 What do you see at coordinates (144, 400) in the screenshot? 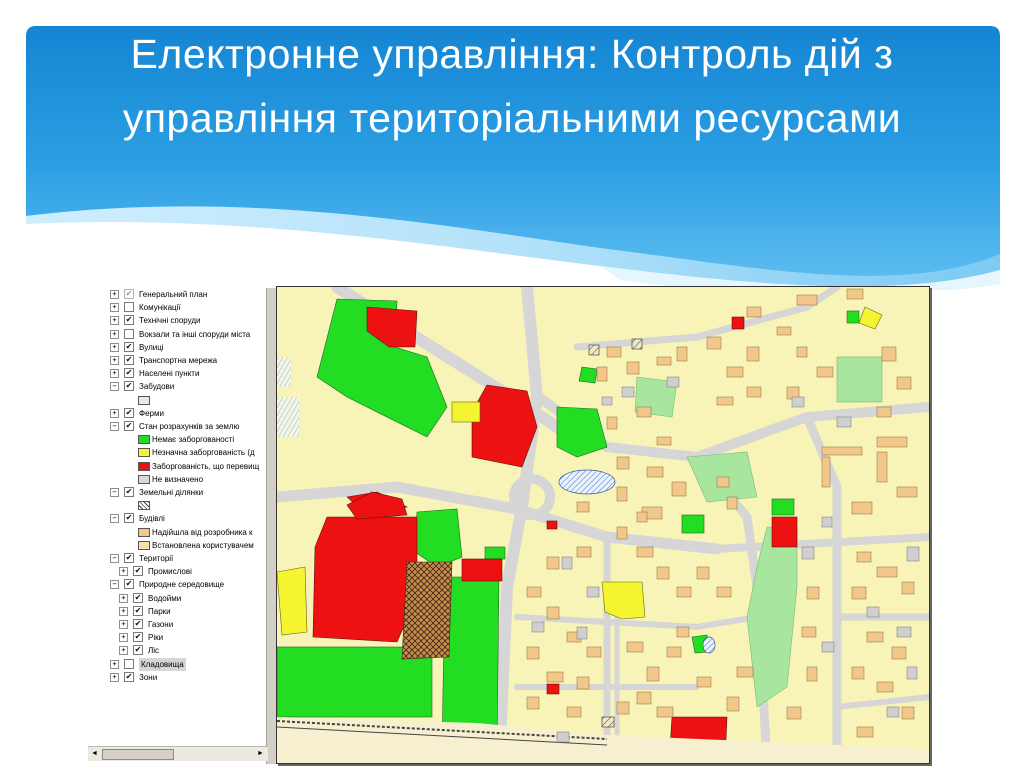
I see `building-light-swatch` at bounding box center [144, 400].